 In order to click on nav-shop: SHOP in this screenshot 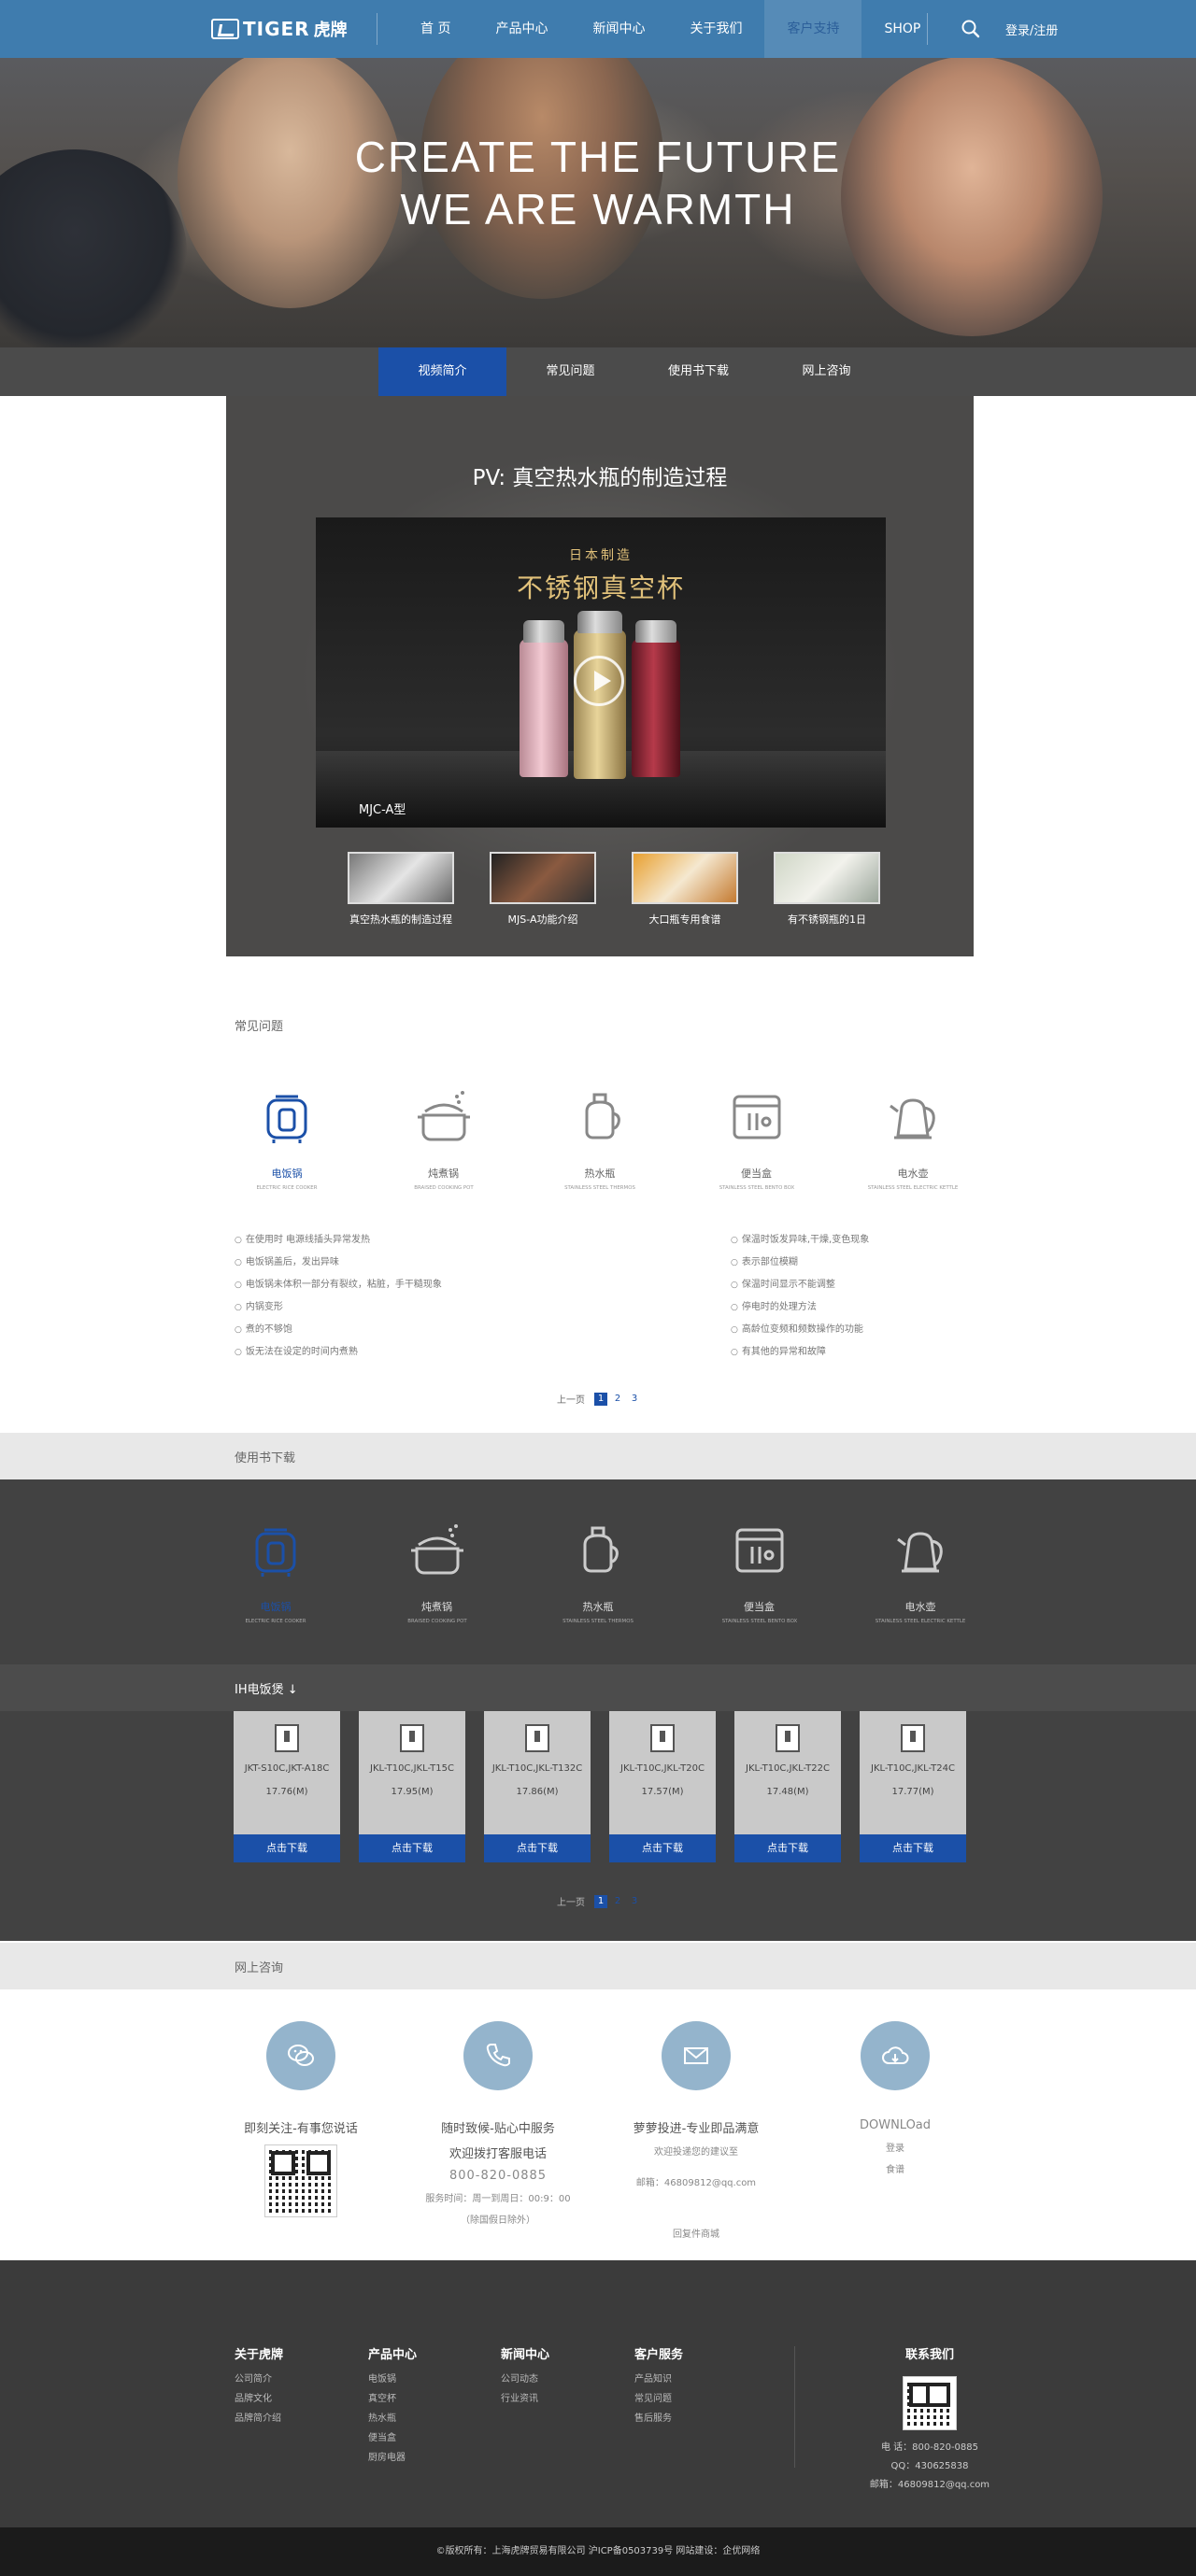, I will do `click(902, 29)`.